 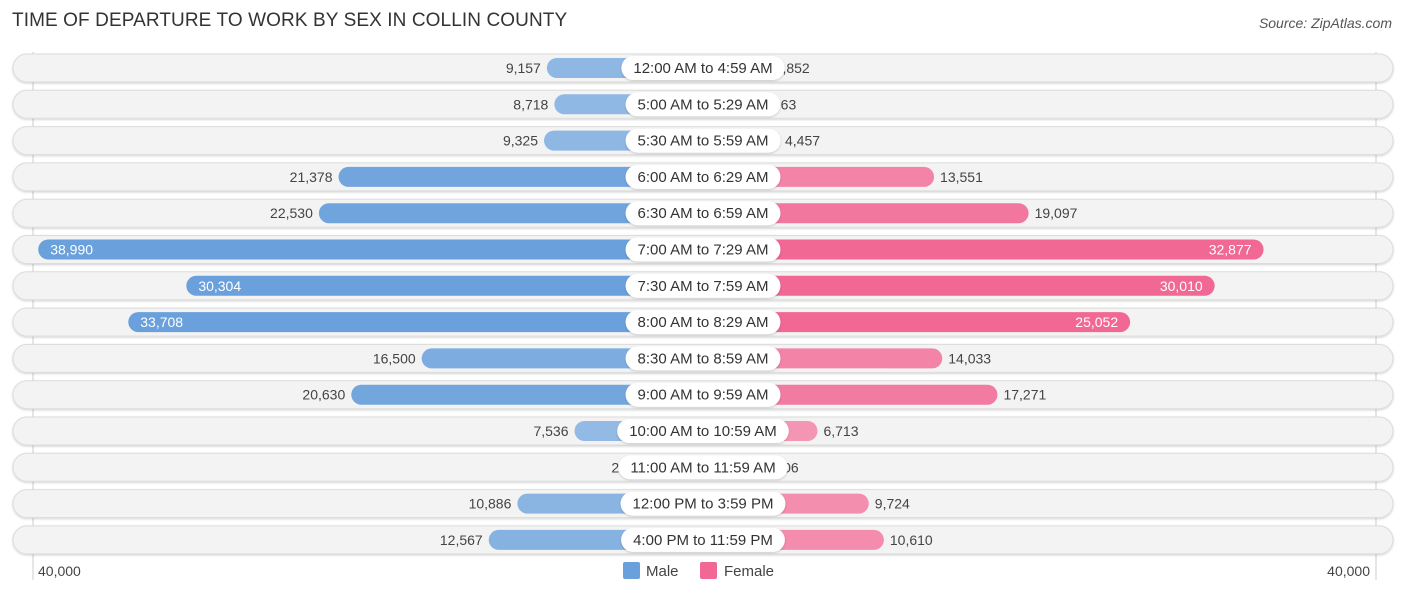 I want to click on value-label-female: 9,724, so click(x=892, y=504).